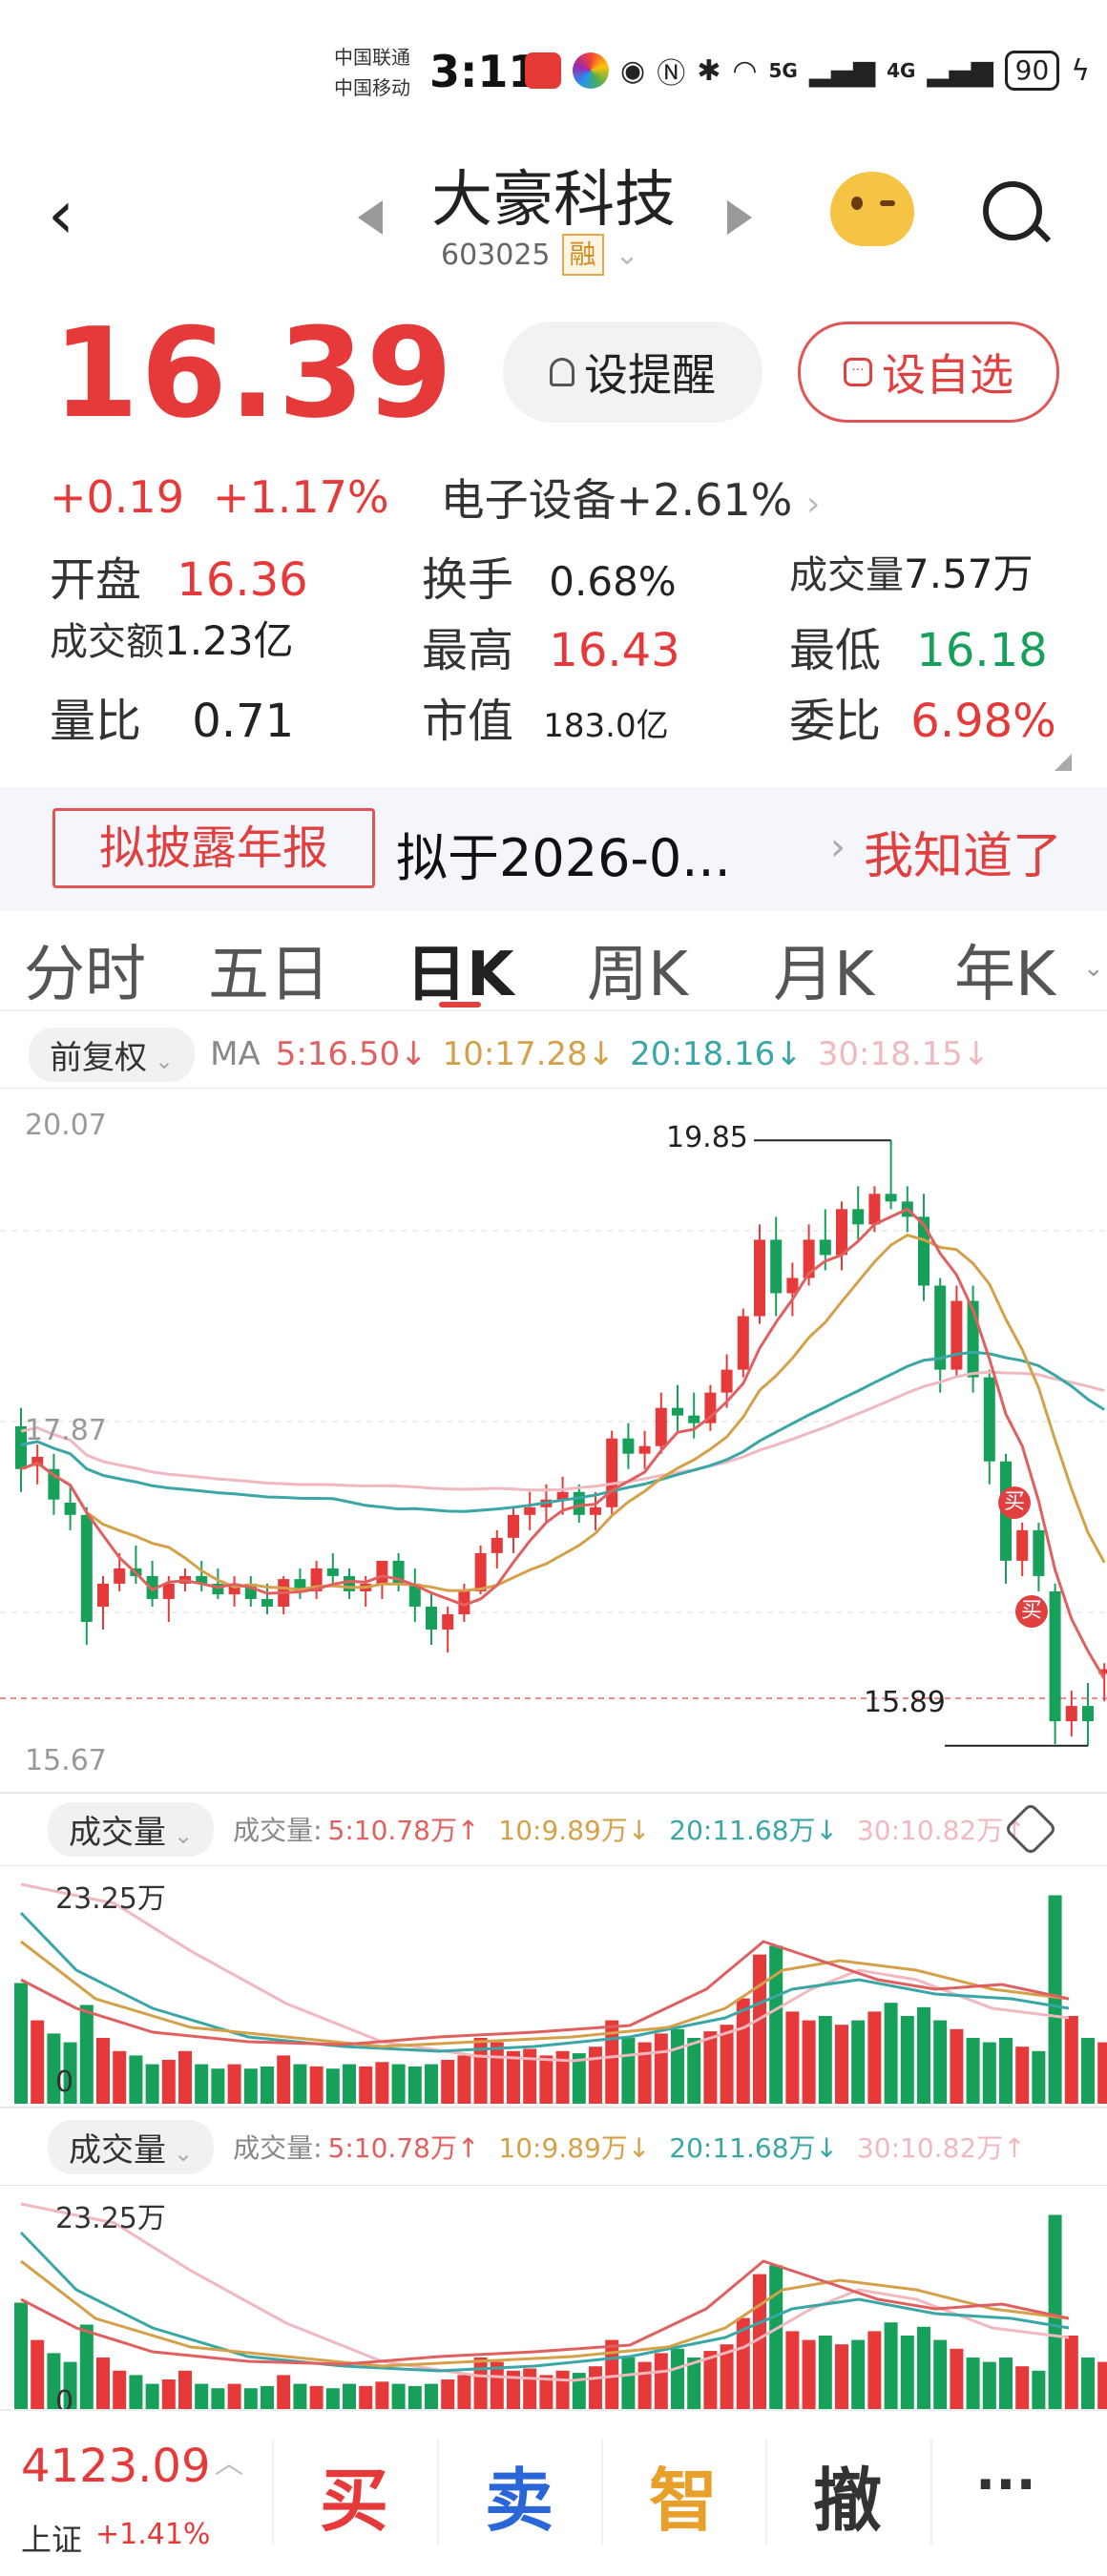 The height and width of the screenshot is (2576, 1107). I want to click on ma-label: MA, so click(235, 1054).